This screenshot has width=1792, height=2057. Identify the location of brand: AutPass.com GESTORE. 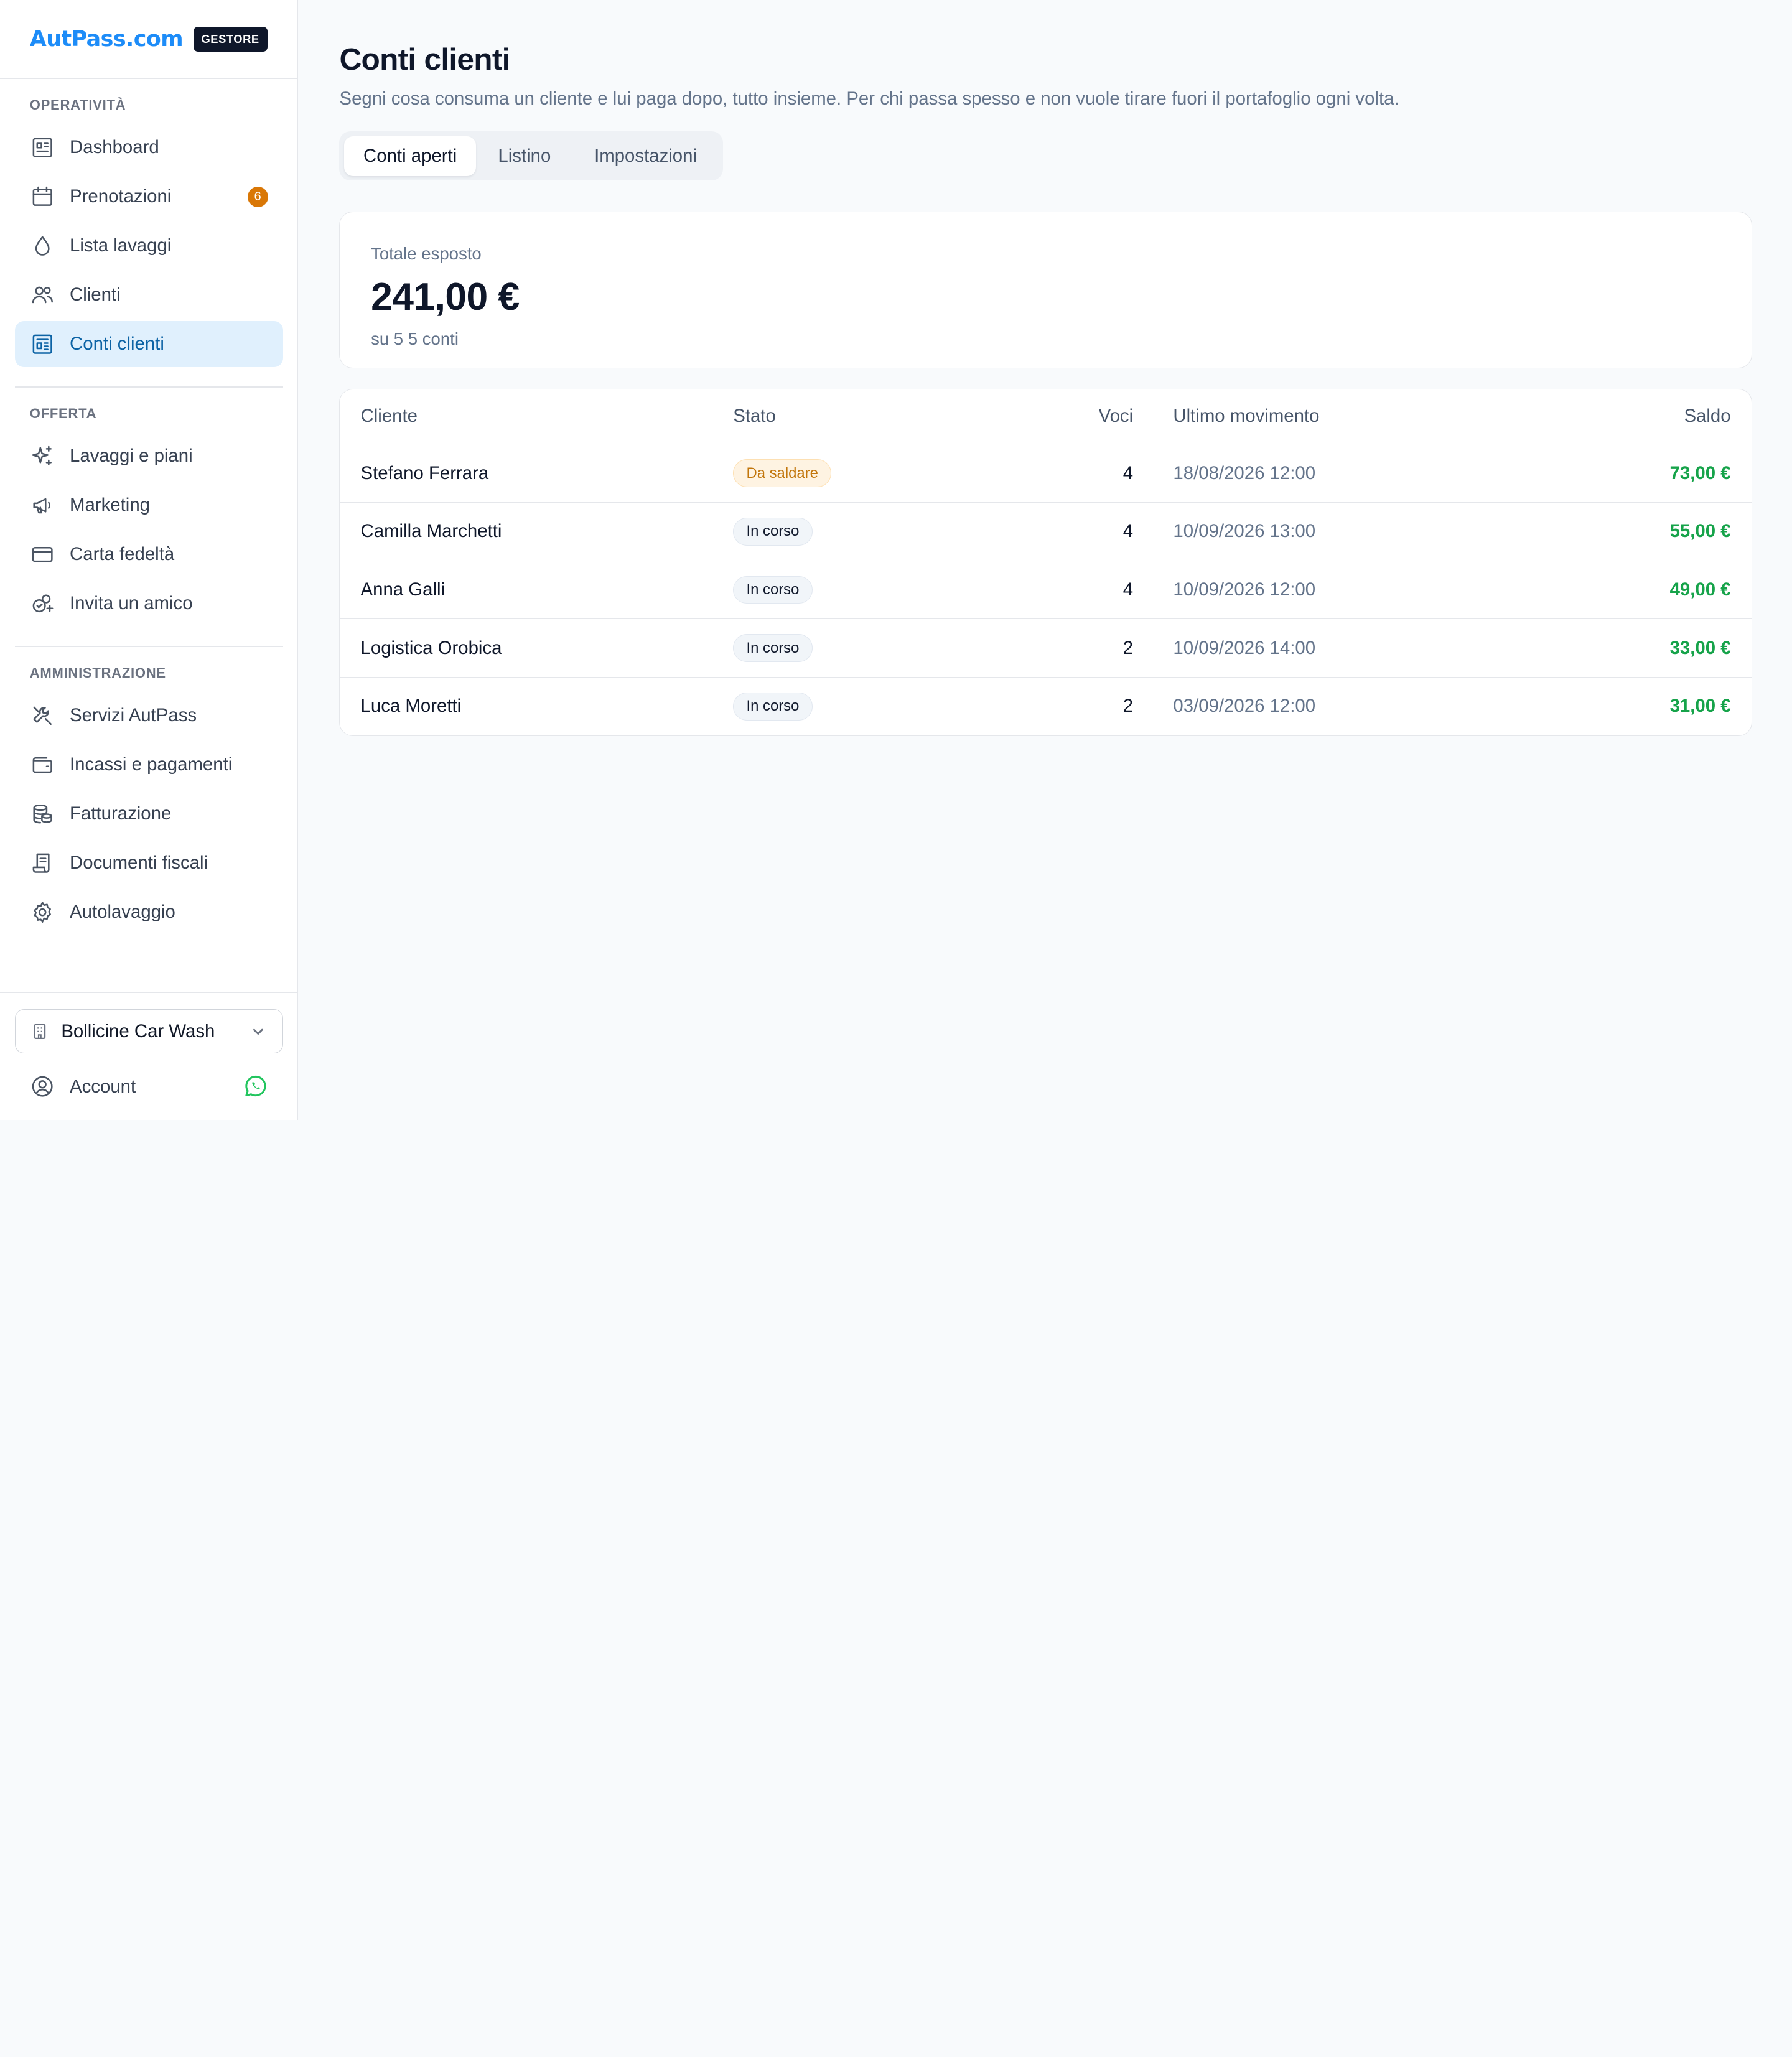
(149, 39).